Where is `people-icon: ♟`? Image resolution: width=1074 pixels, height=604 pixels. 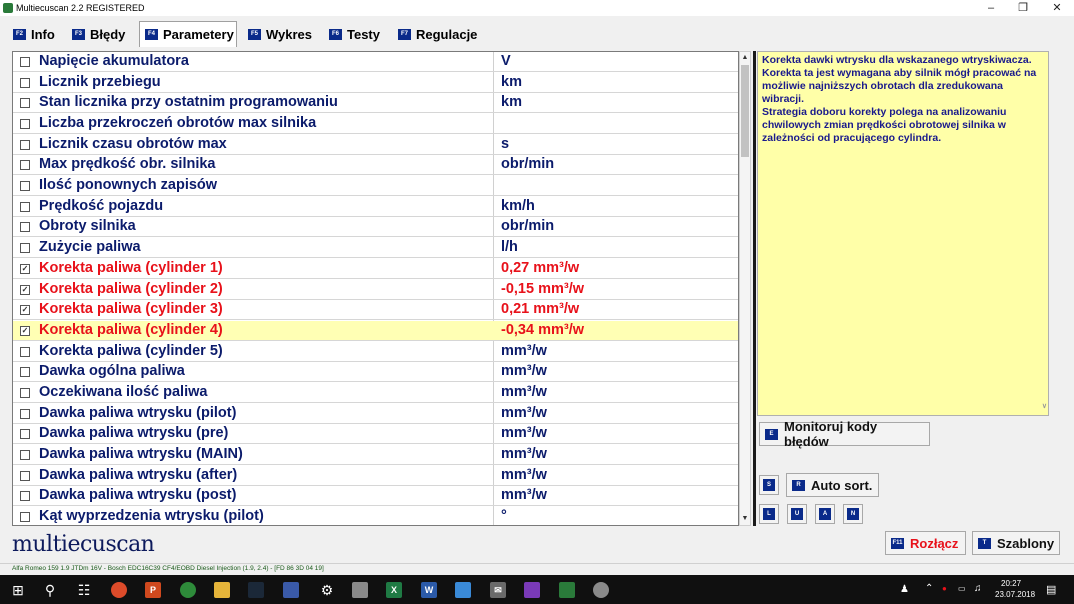
people-icon: ♟ is located at coordinates (904, 589).